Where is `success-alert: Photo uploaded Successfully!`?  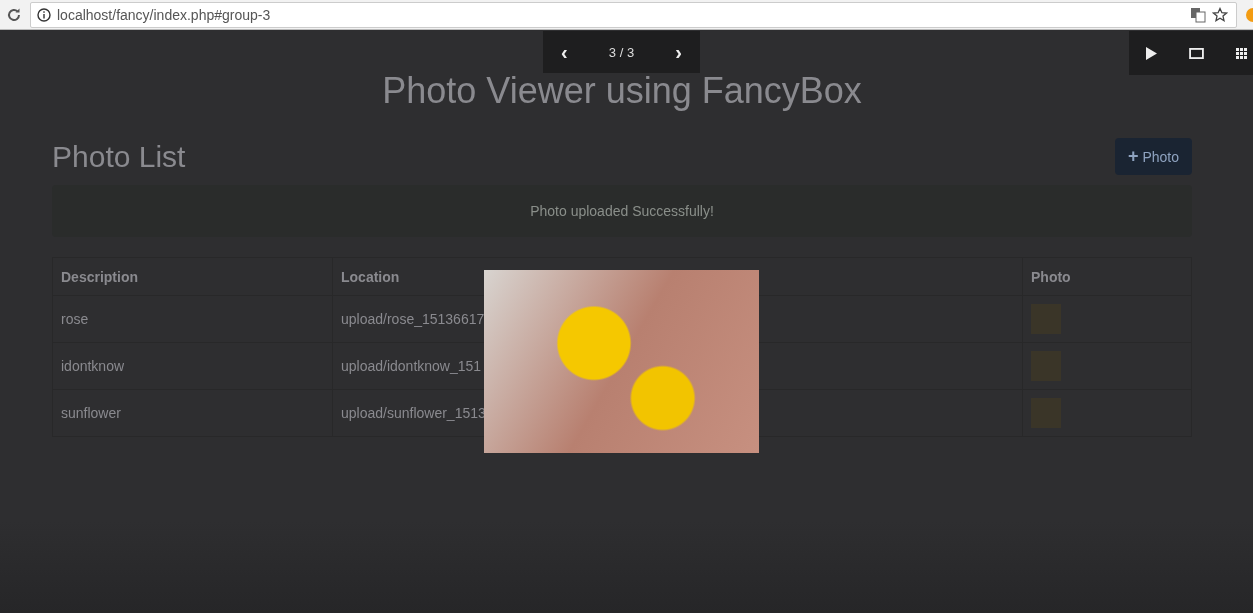 success-alert: Photo uploaded Successfully! is located at coordinates (622, 211).